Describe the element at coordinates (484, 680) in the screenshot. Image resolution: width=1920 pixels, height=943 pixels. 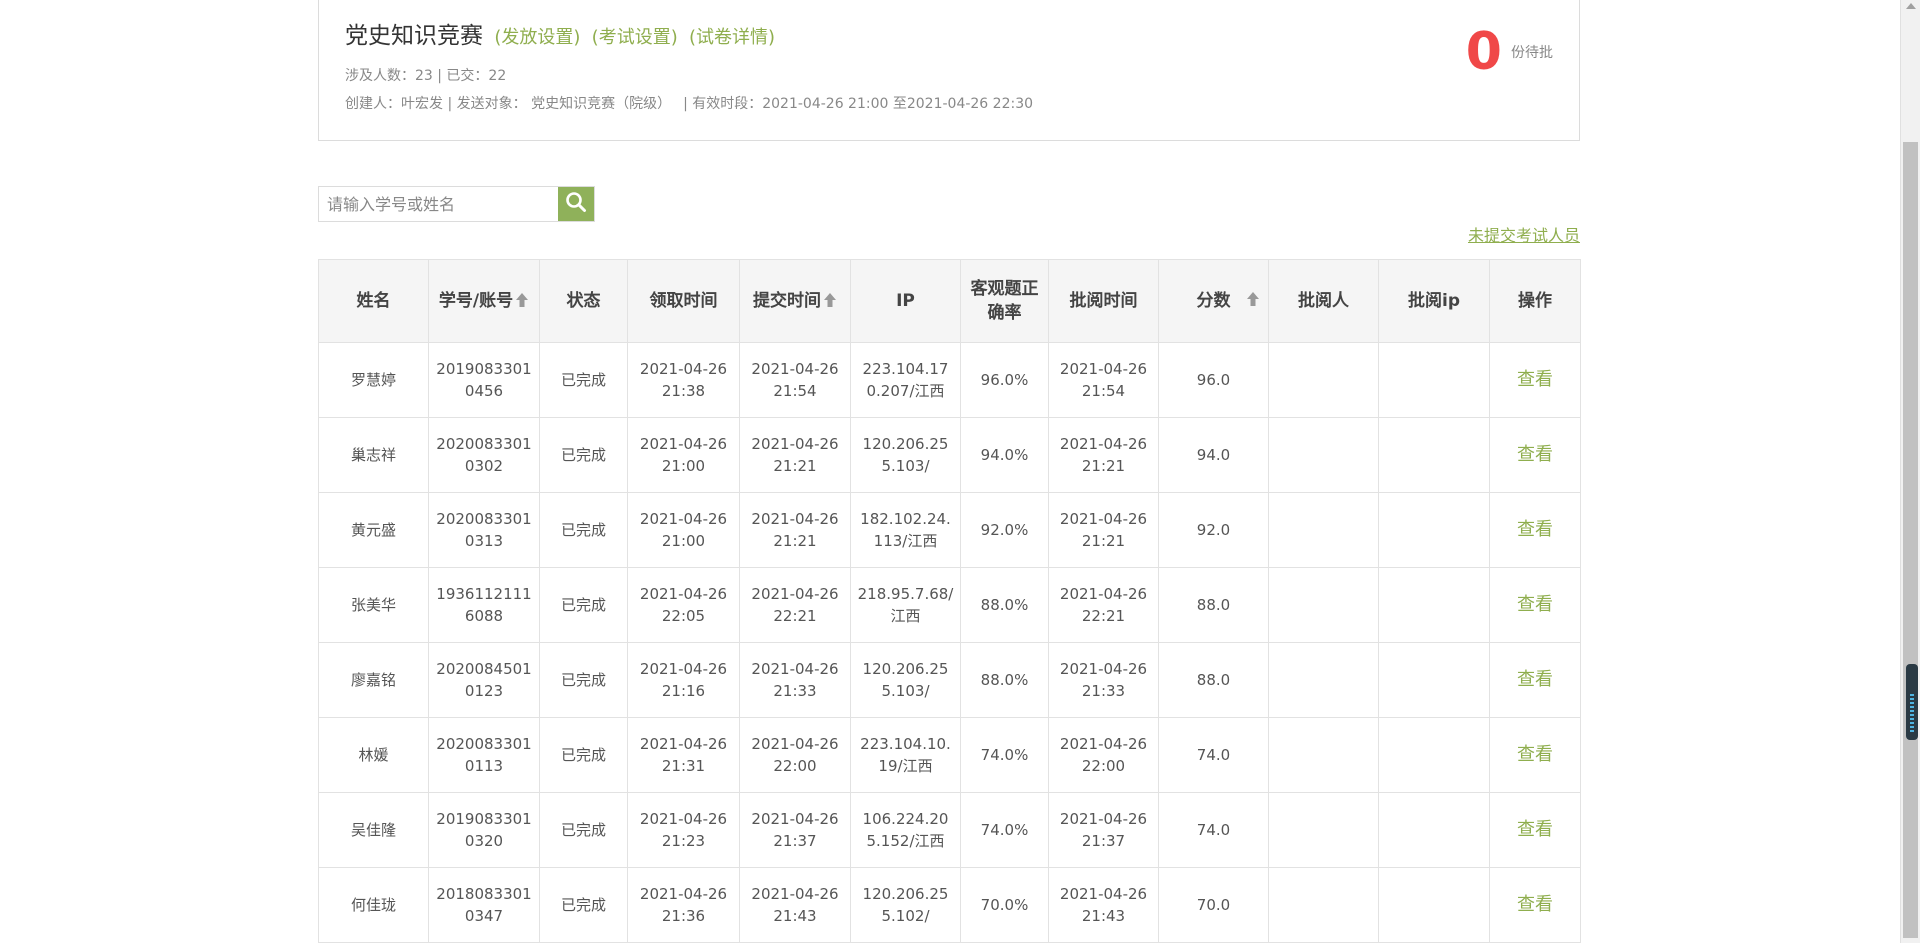
I see `cell-student-id: 20200845010123` at that location.